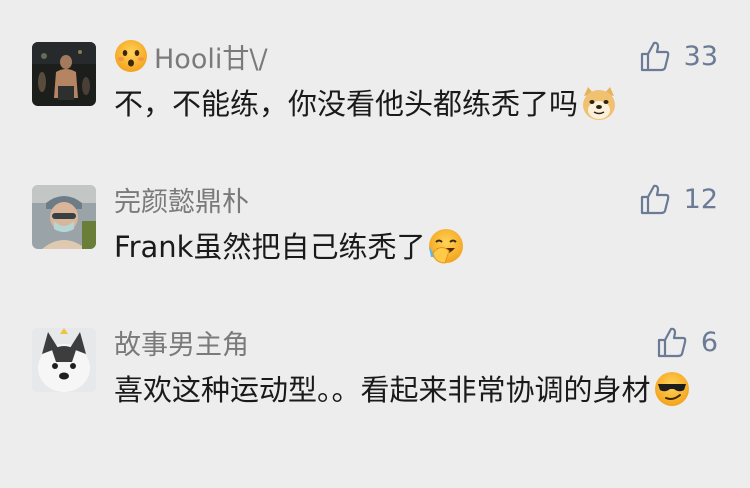 The image size is (750, 488). Describe the element at coordinates (599, 103) in the screenshot. I see `doge-emoji-icon` at that location.